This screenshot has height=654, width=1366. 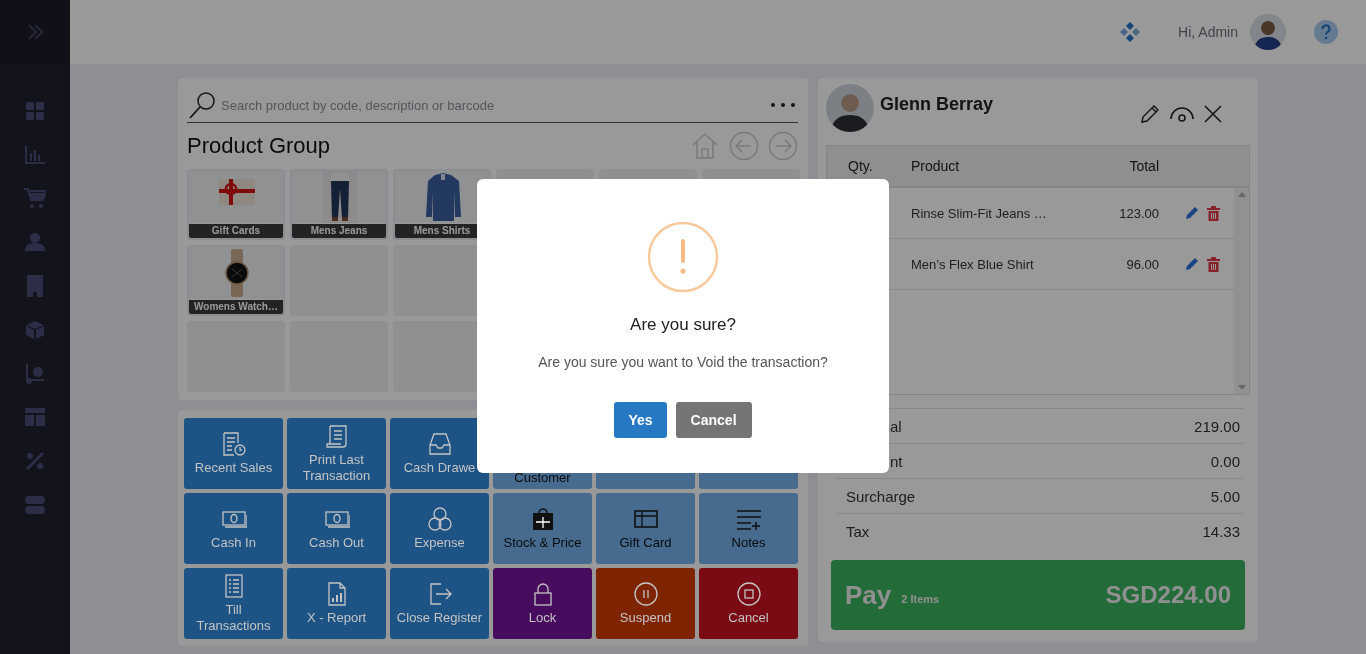 I want to click on cube-icon, so click(x=35, y=329).